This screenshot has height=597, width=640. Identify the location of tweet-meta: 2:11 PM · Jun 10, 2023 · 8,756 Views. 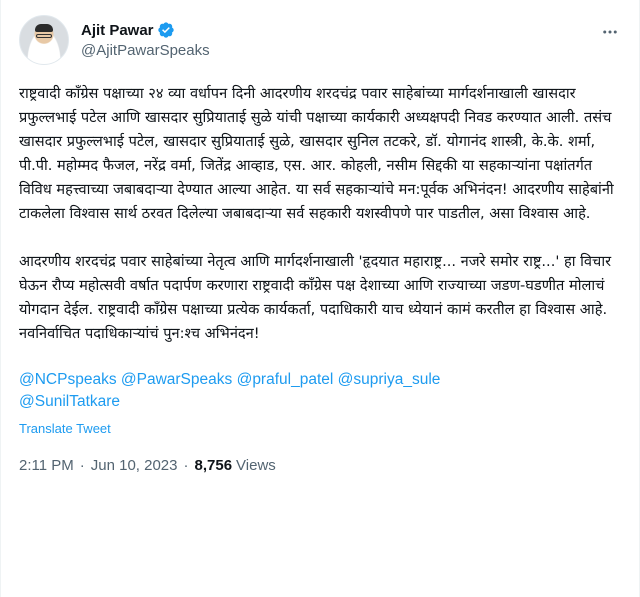
(321, 465).